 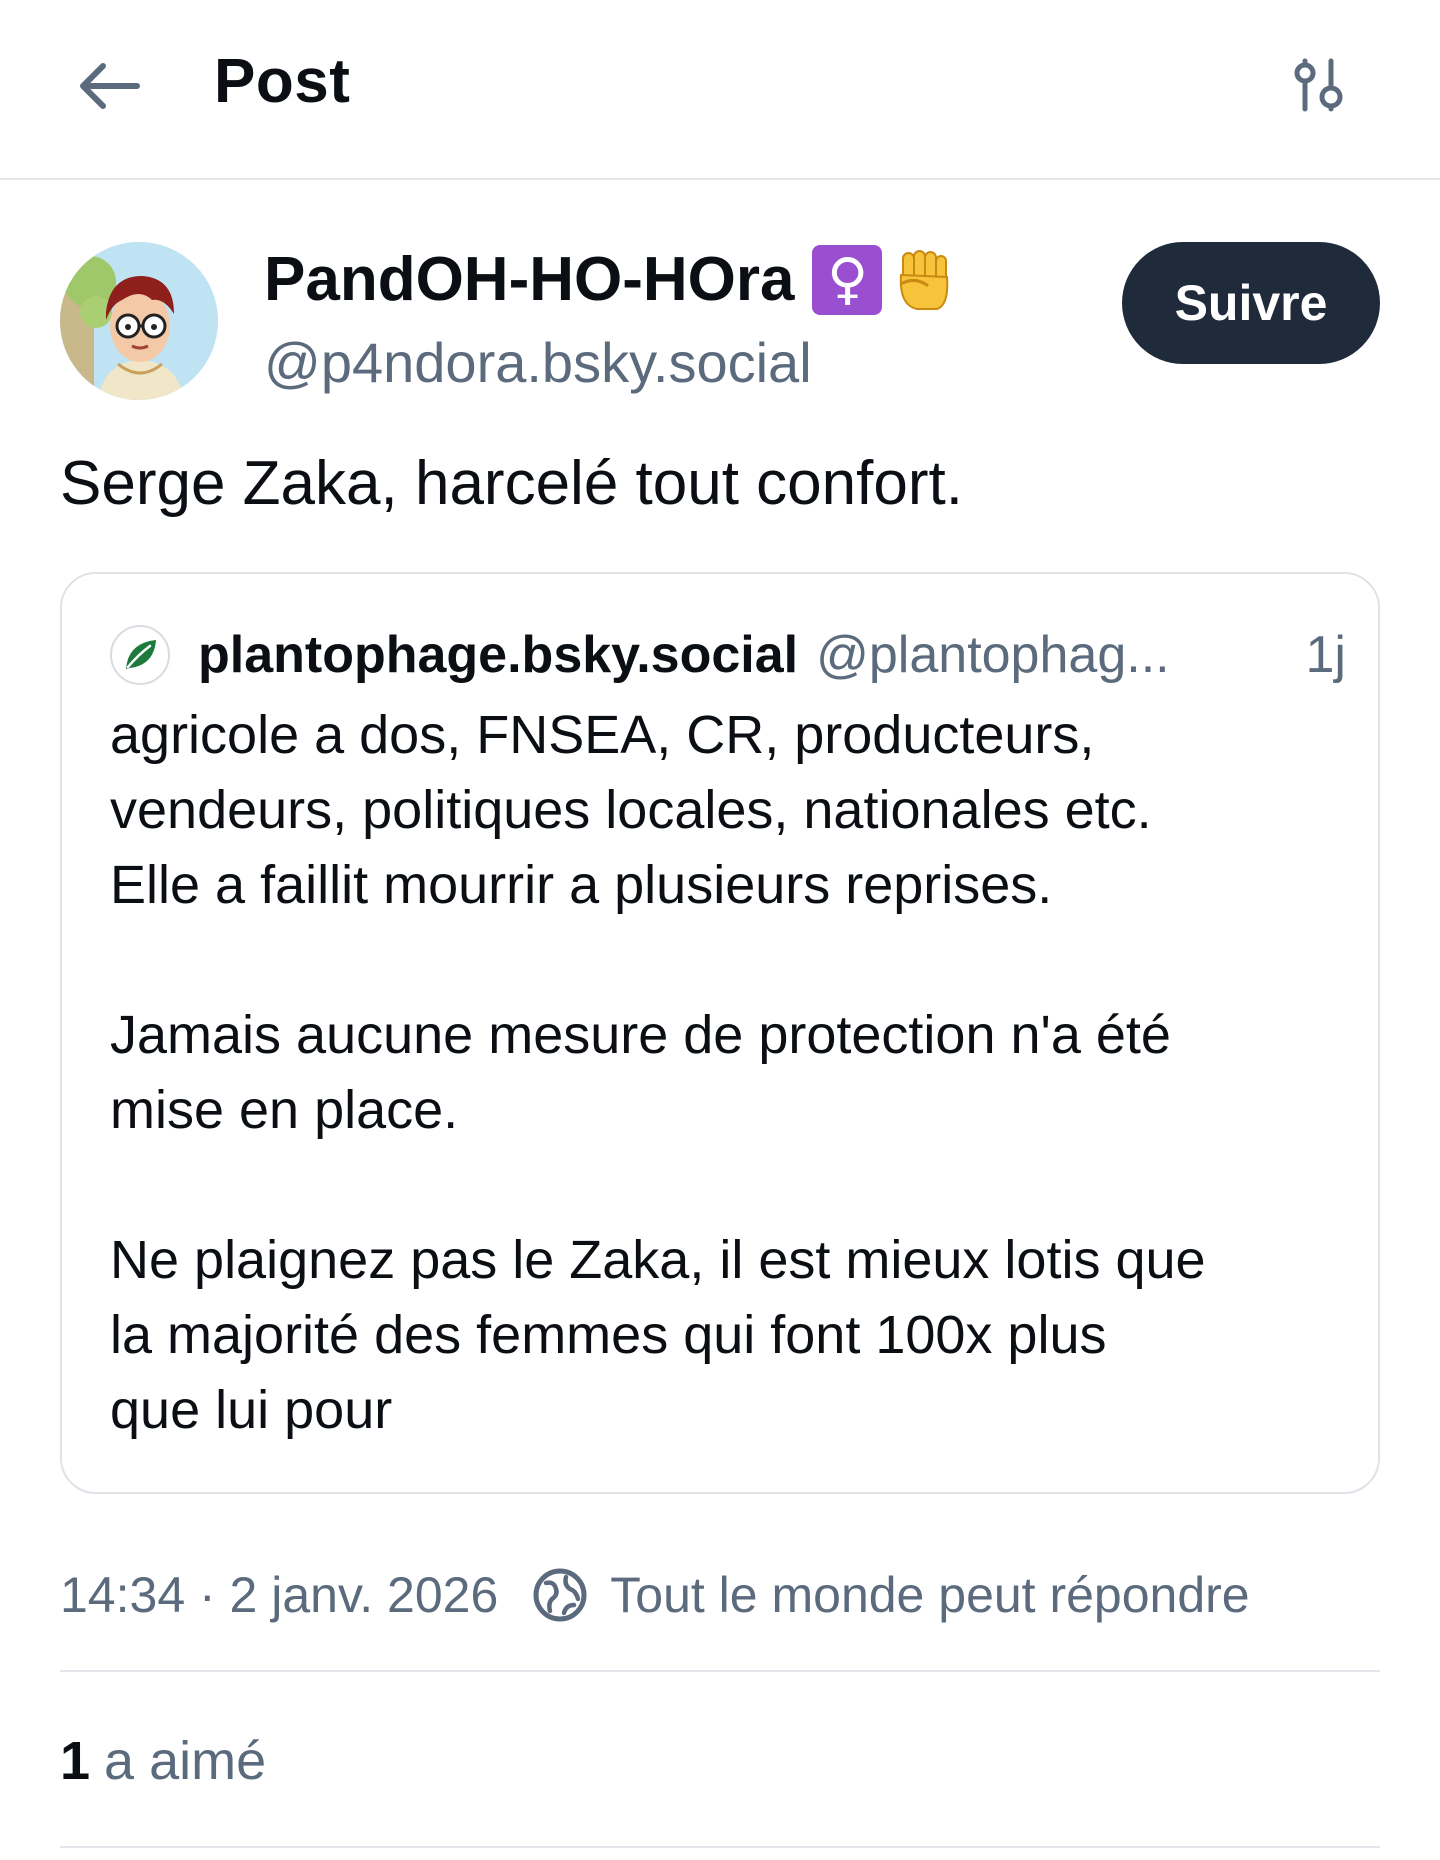 I want to click on follow-button: Suivre, so click(x=1251, y=303).